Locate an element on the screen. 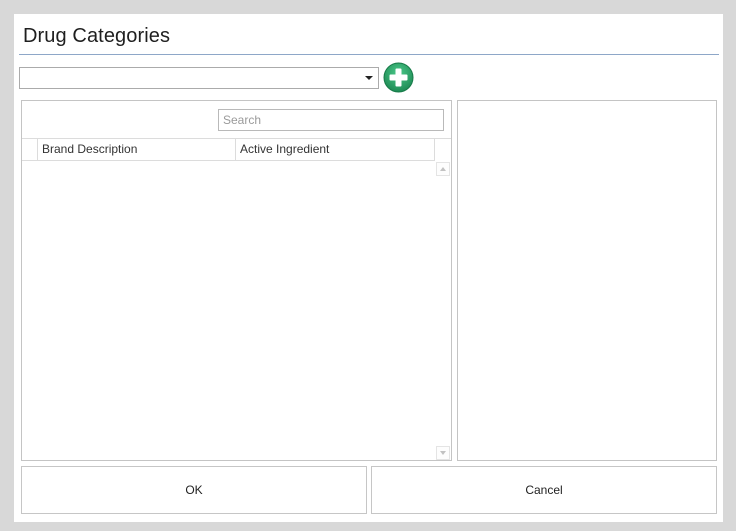 The width and height of the screenshot is (736, 531). dialog-title: Drug Categories is located at coordinates (97, 36).